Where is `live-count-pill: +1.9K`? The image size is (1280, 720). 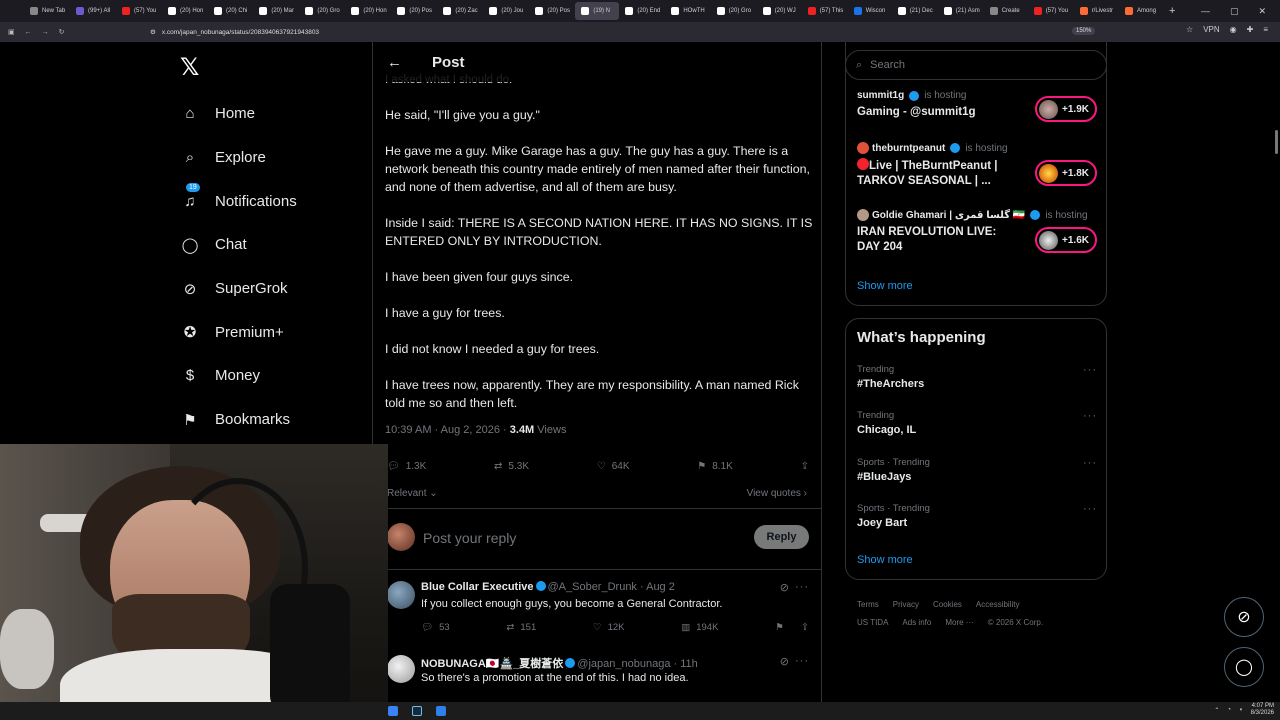 live-count-pill: +1.9K is located at coordinates (1066, 109).